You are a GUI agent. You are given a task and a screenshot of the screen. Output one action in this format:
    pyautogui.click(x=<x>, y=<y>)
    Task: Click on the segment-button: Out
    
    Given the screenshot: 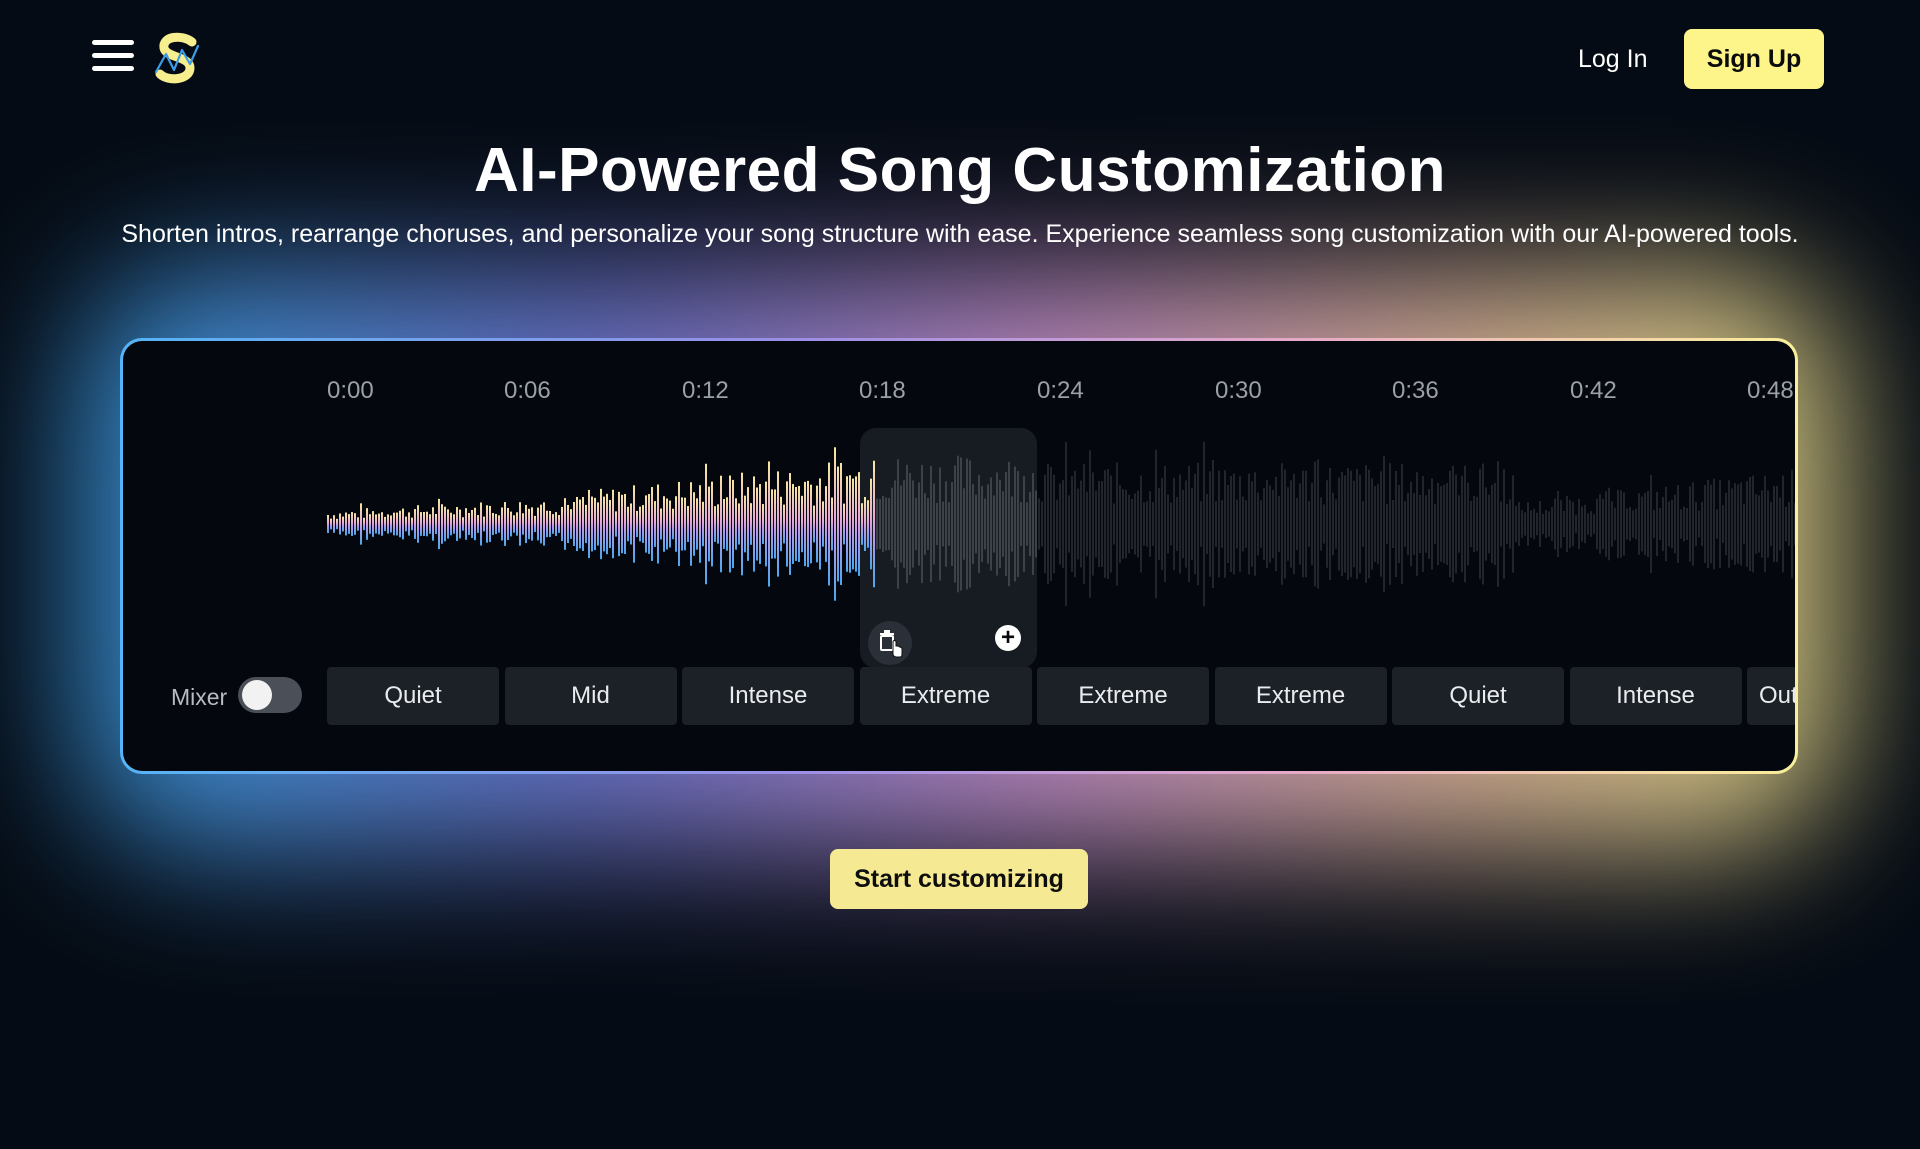 What is the action you would take?
    pyautogui.click(x=1771, y=696)
    